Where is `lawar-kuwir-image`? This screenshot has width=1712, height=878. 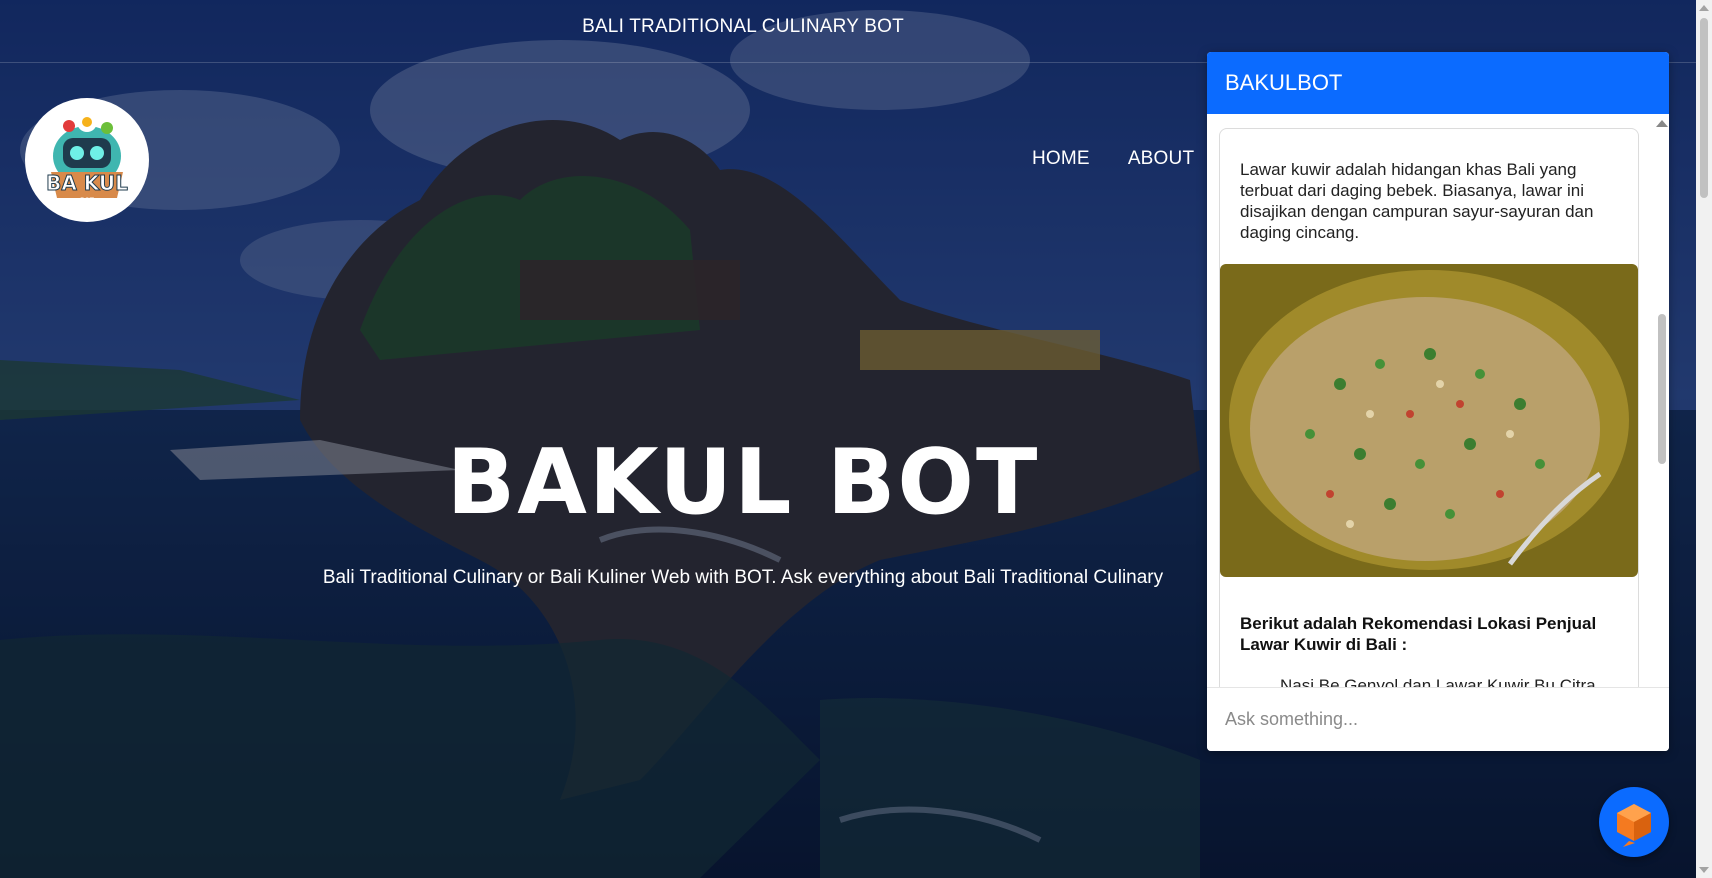
lawar-kuwir-image is located at coordinates (1429, 420).